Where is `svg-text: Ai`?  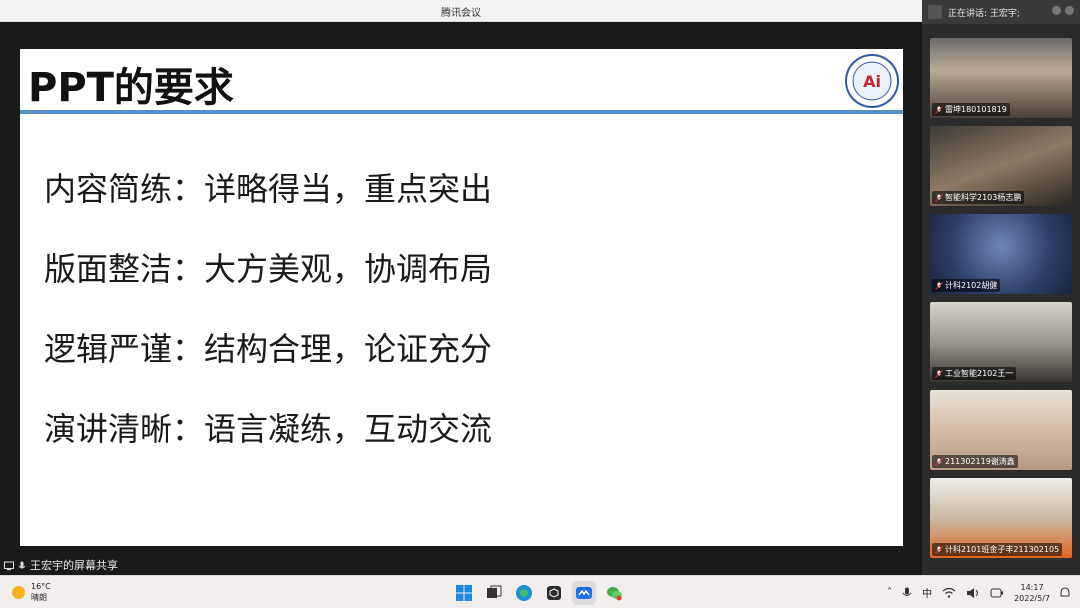 svg-text: Ai is located at coordinates (872, 81).